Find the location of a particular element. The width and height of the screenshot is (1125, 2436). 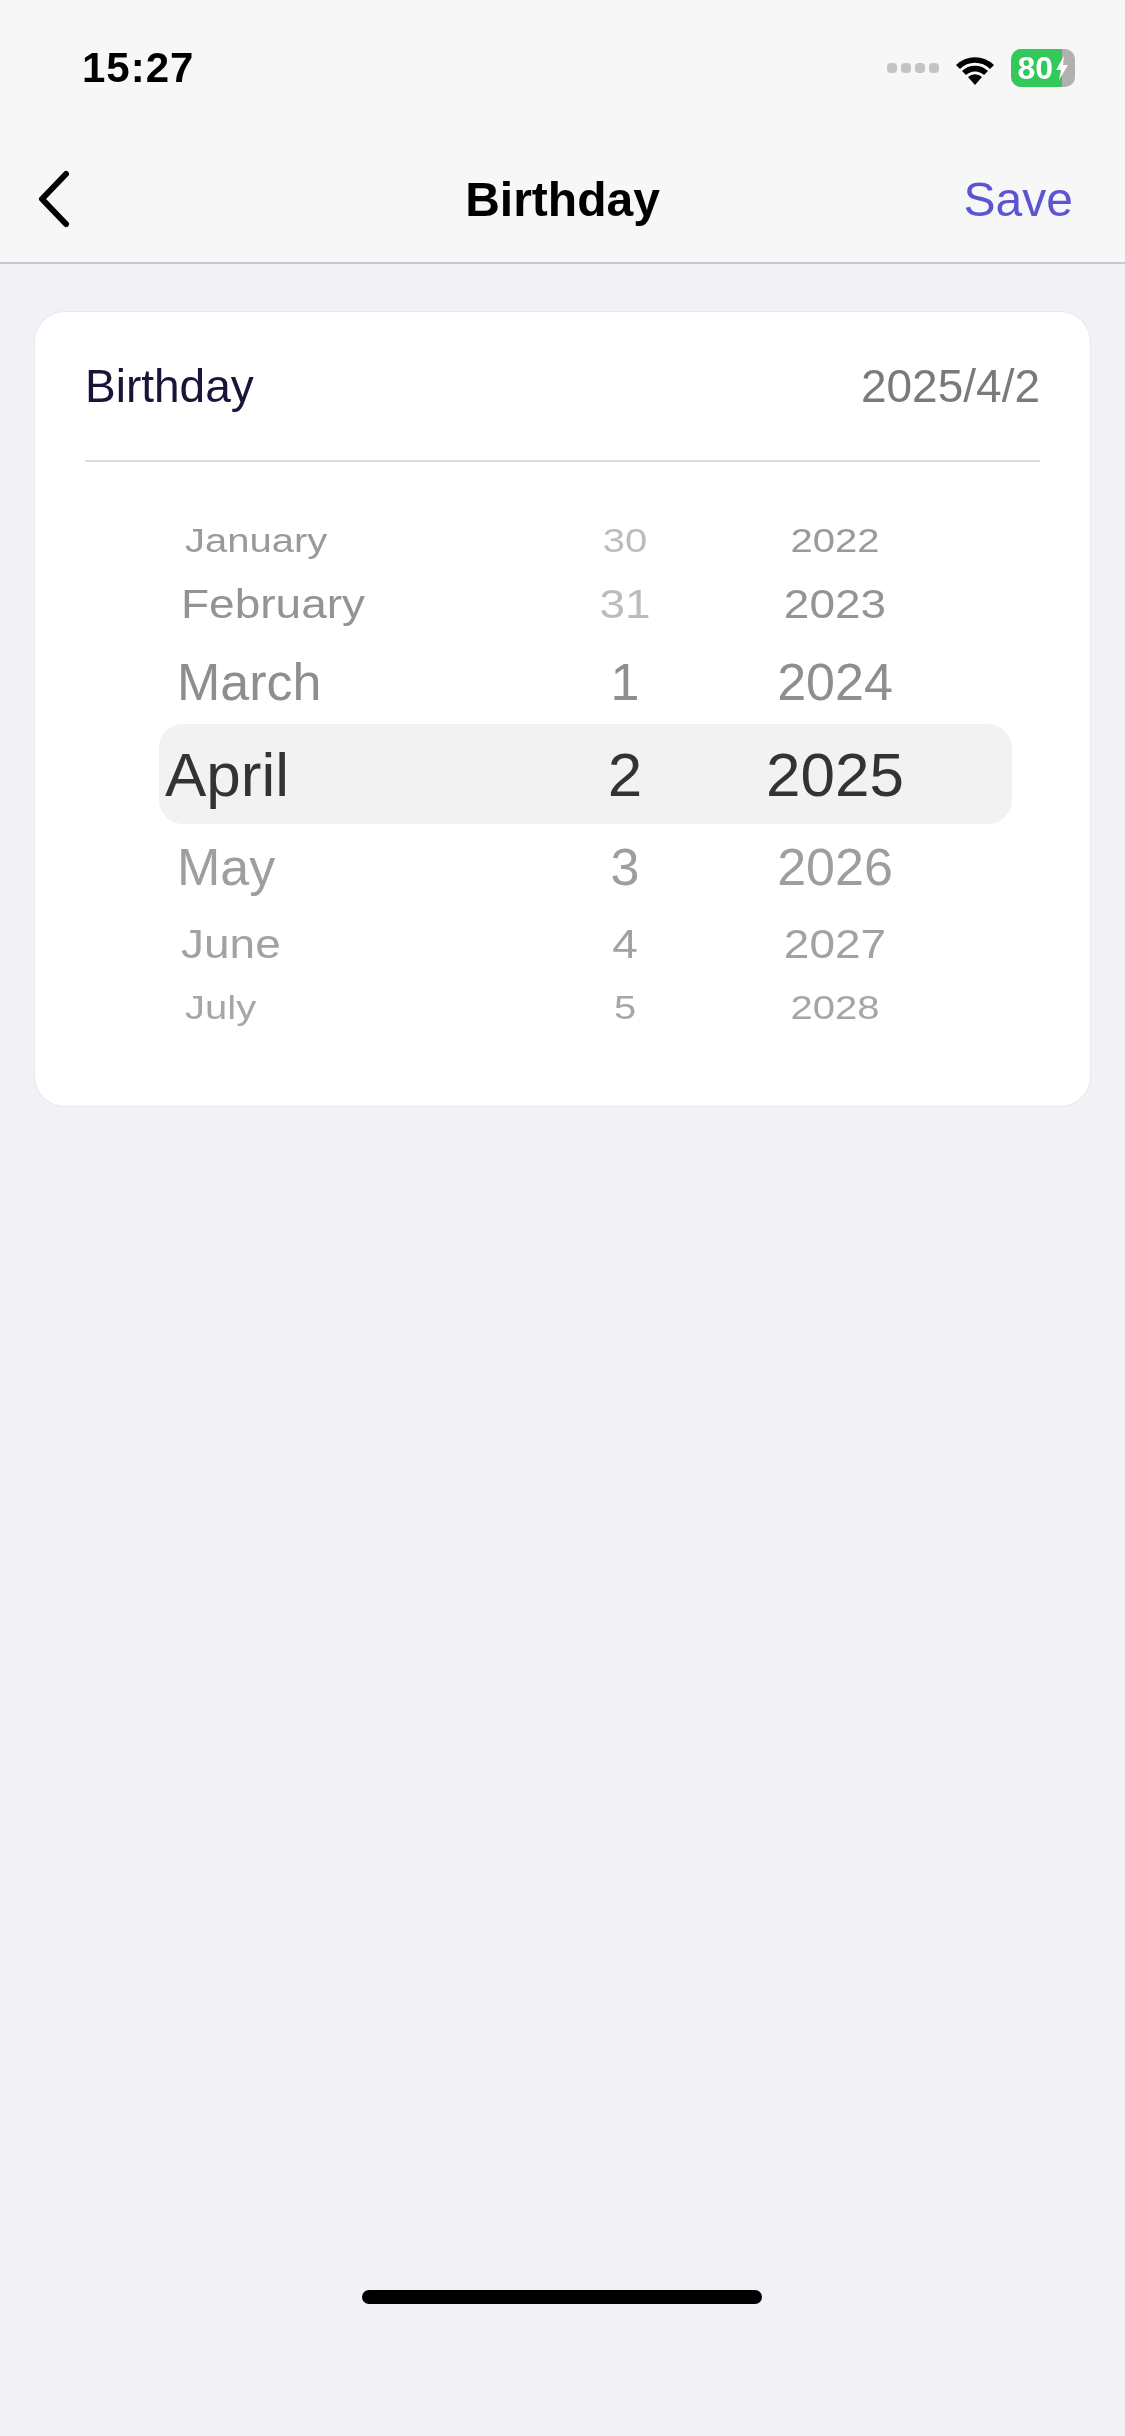

day-option: 4 is located at coordinates (625, 944).